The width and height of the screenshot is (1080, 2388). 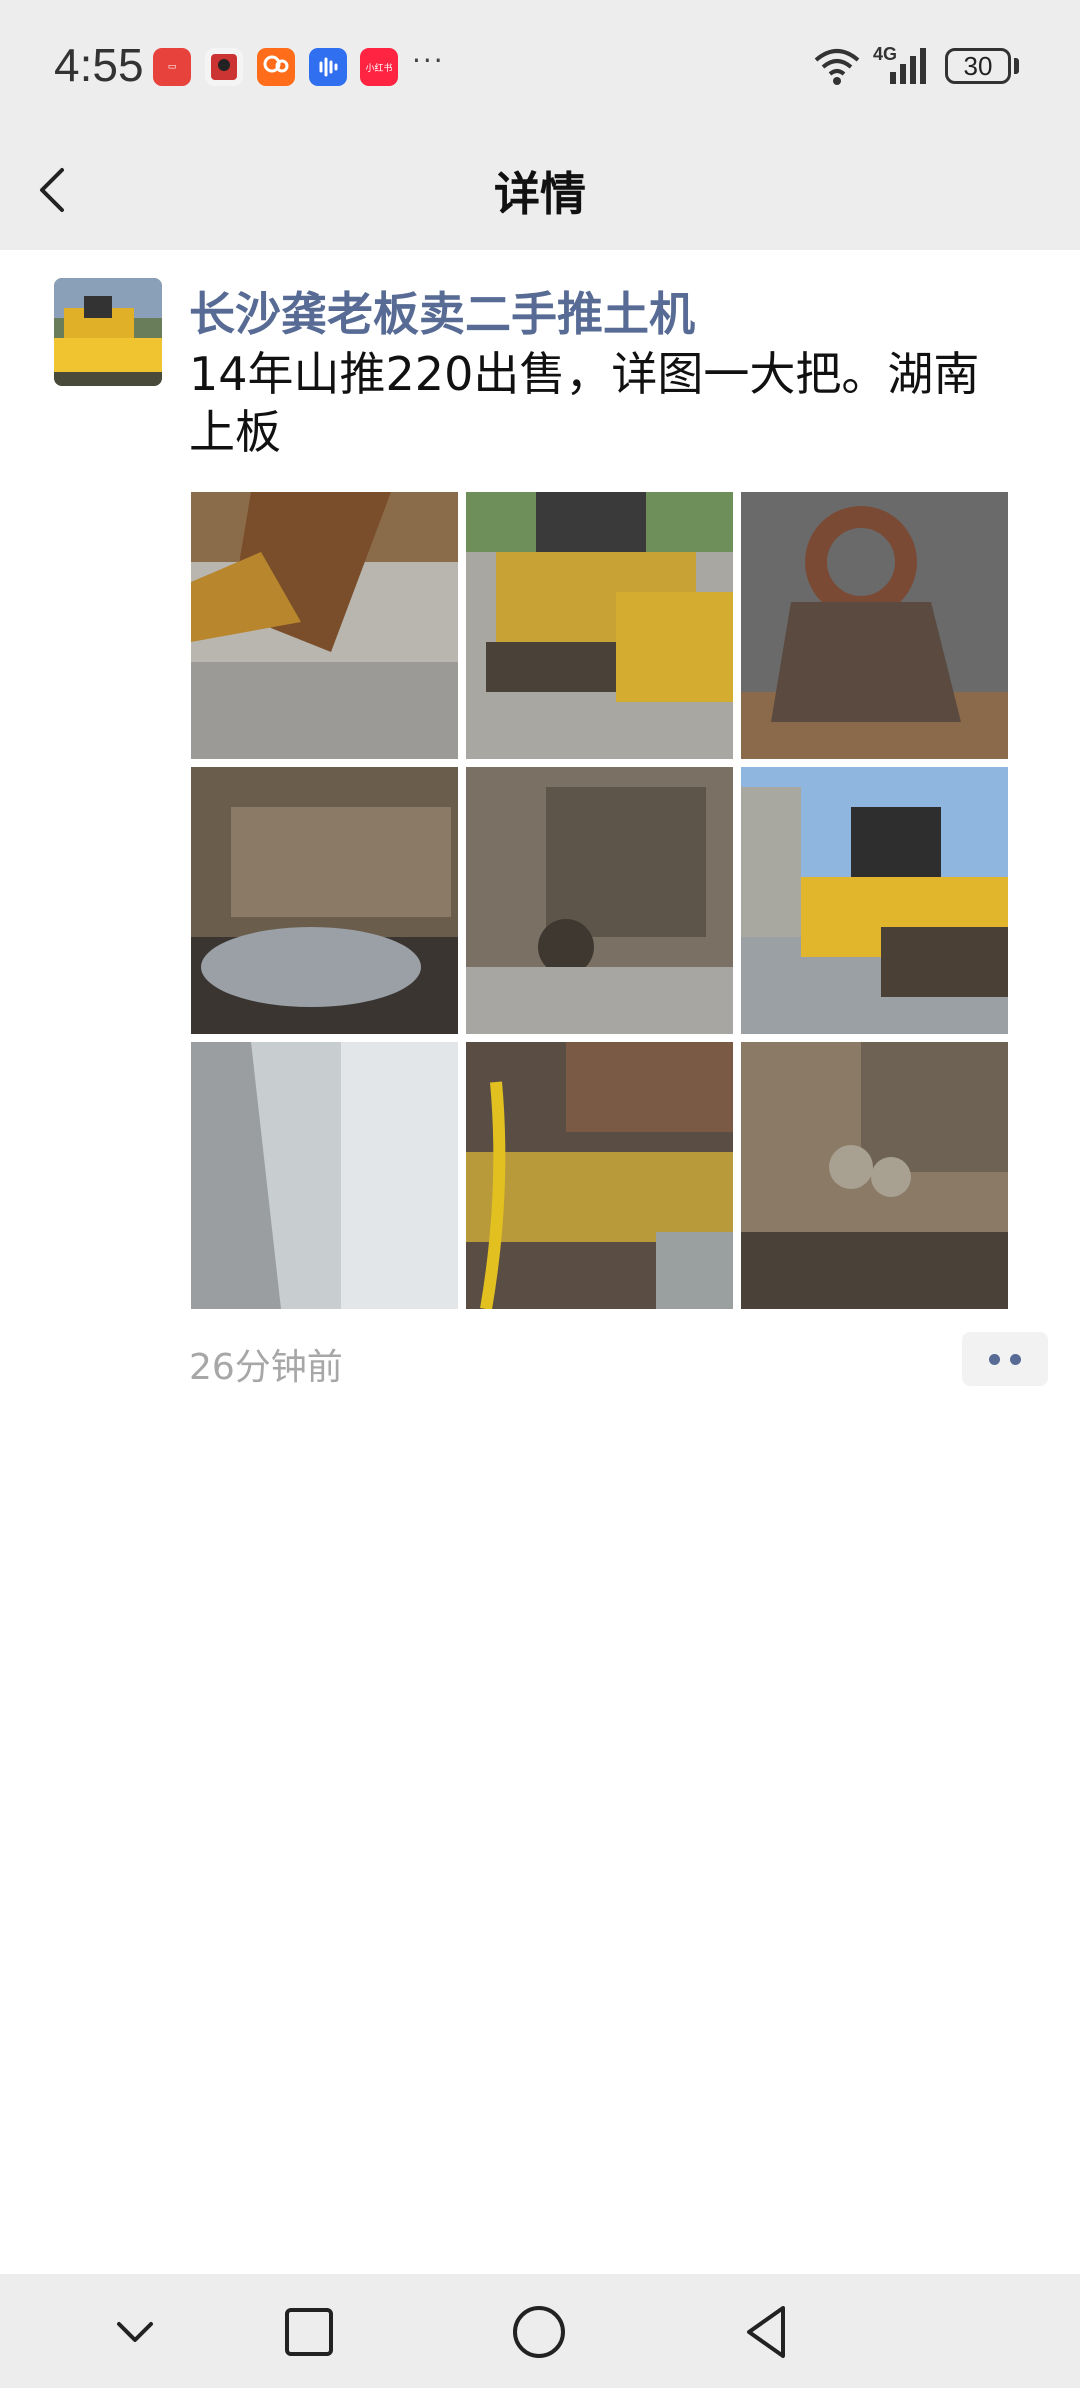 I want to click on battery-tip, so click(x=1016, y=66).